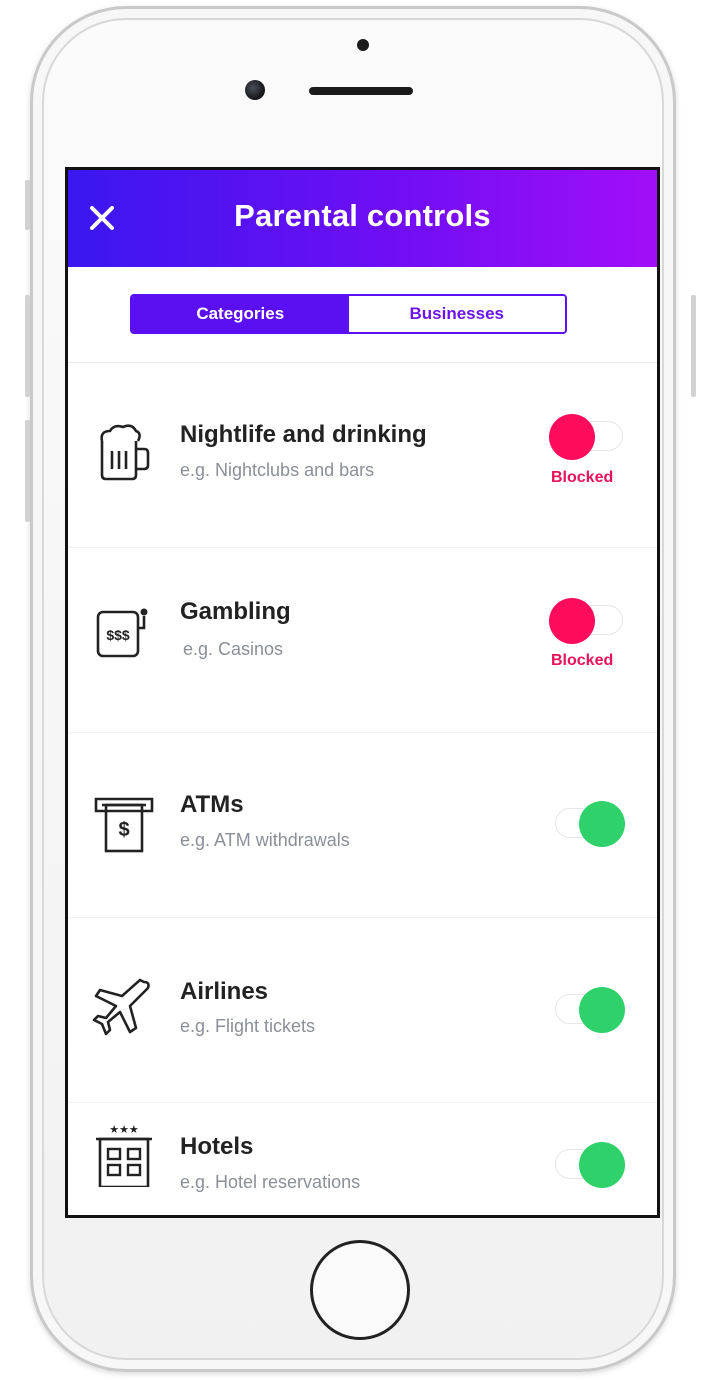  What do you see at coordinates (270, 1182) in the screenshot?
I see `category-subtitle: e.g. Hotel reservations` at bounding box center [270, 1182].